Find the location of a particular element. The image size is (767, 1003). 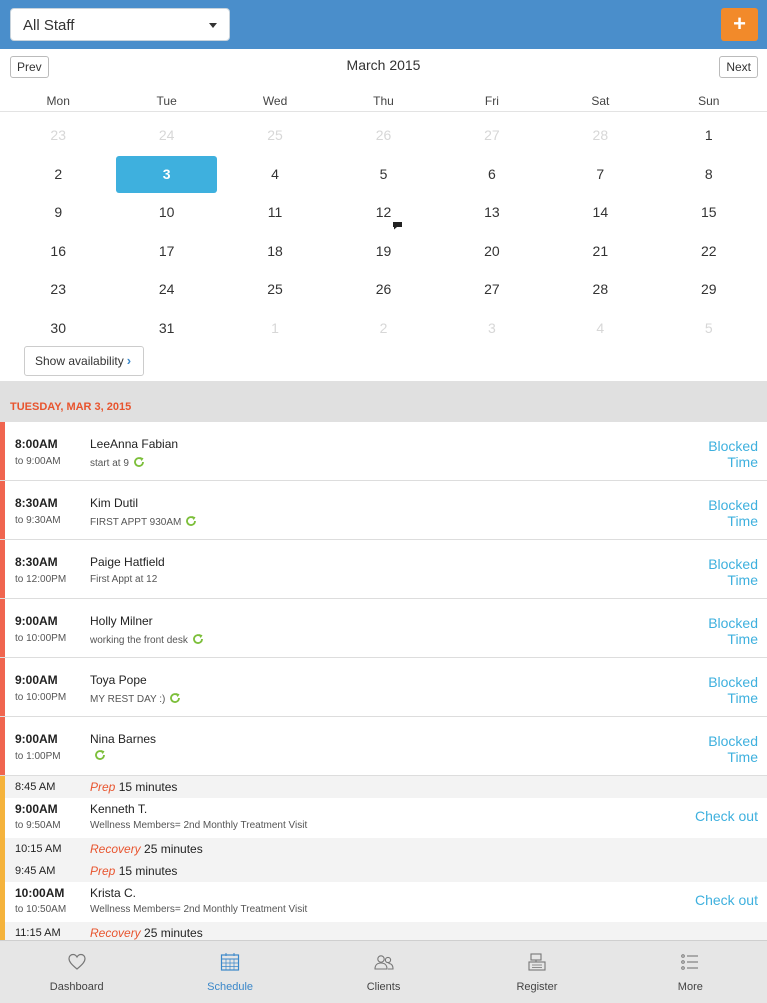

calendar-day: 17 is located at coordinates (166, 251).